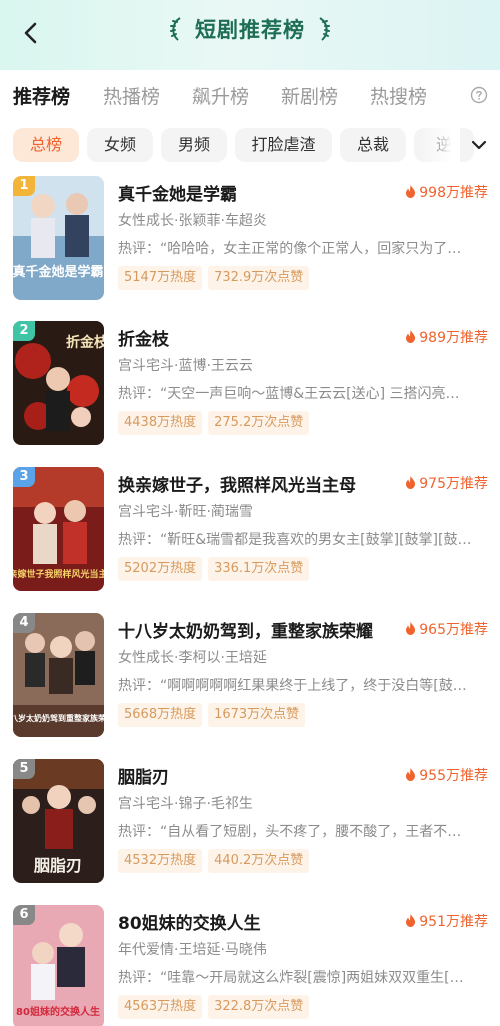 This screenshot has width=500, height=1026. What do you see at coordinates (58, 821) in the screenshot?
I see `poster-image: 胭脂刃 5` at bounding box center [58, 821].